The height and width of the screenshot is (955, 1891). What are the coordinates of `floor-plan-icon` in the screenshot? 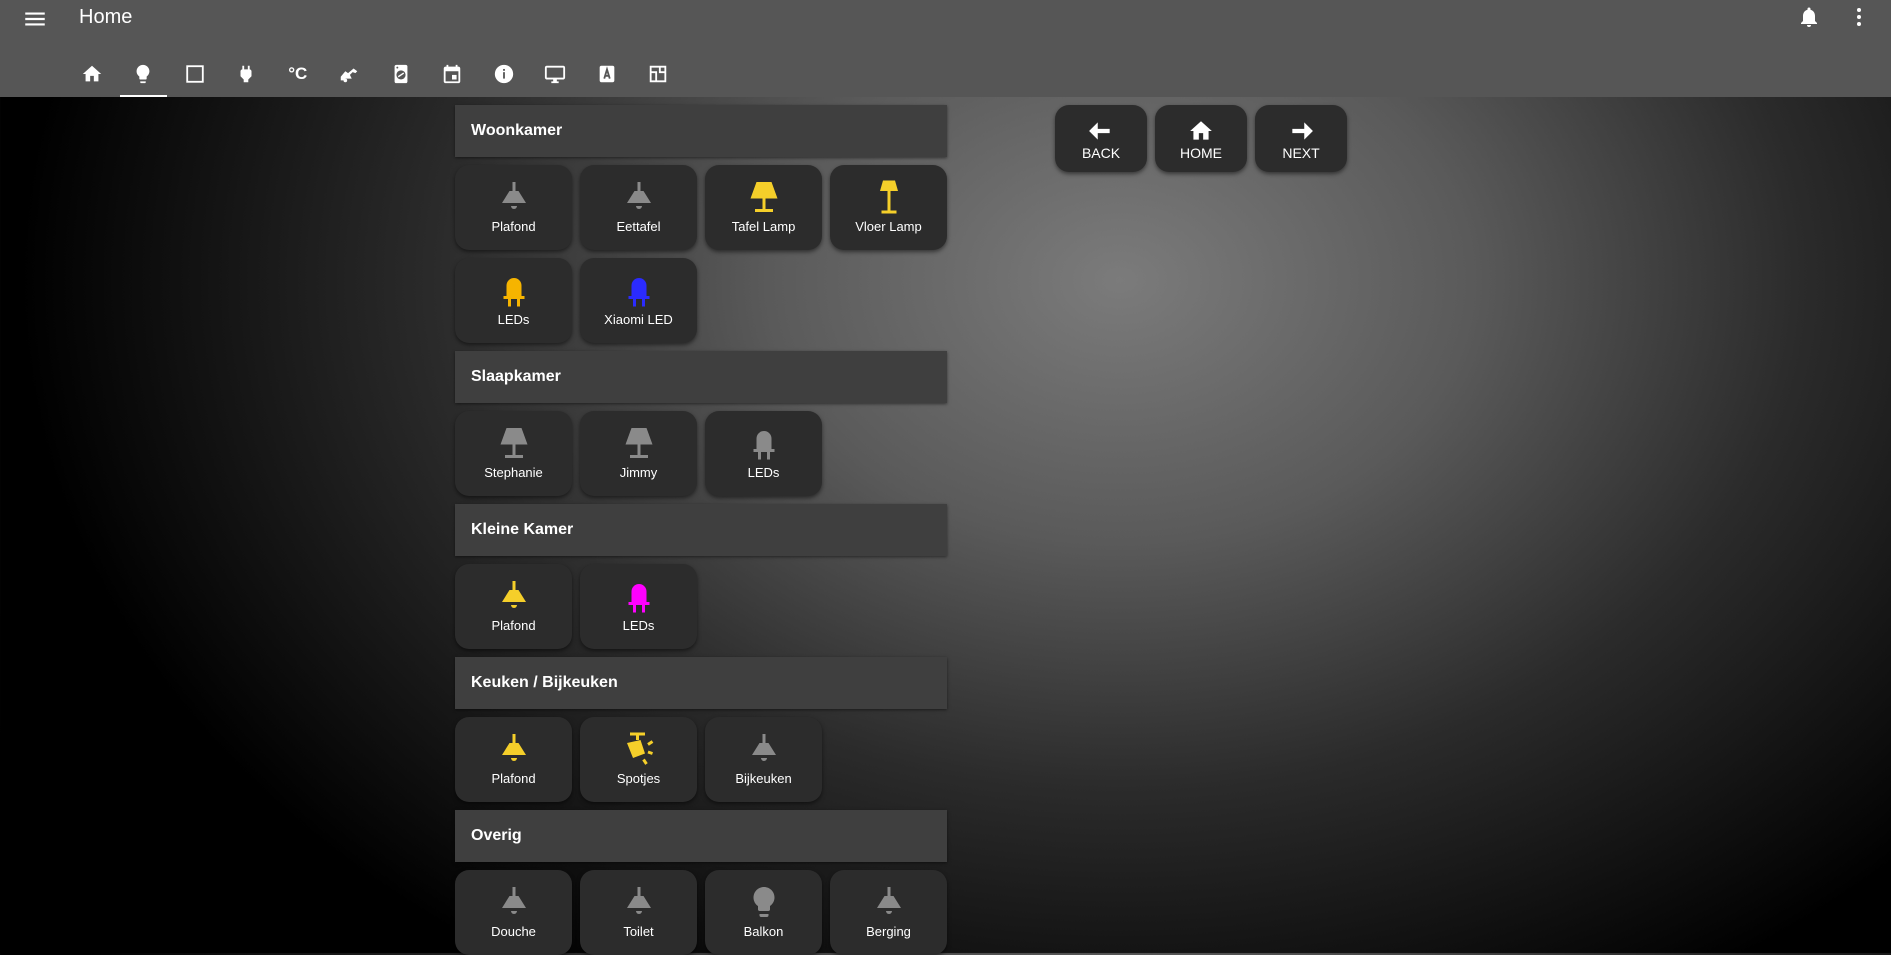 It's located at (658, 80).